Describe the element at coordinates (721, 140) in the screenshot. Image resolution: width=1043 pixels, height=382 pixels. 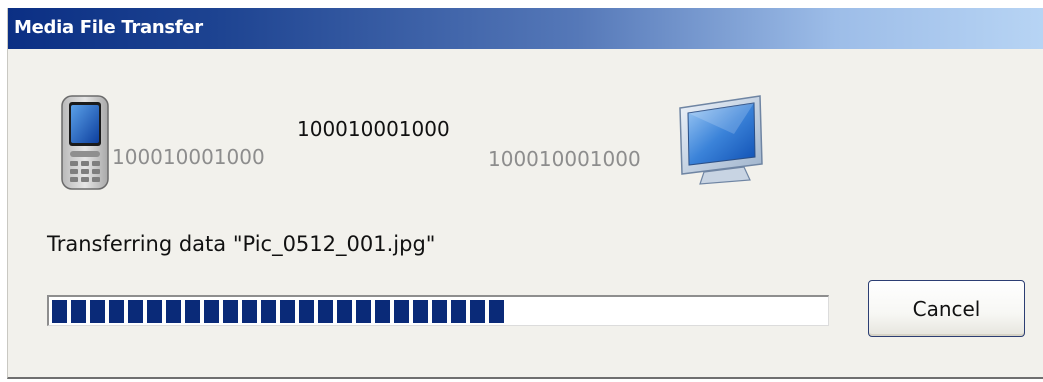
I see `computer-monitor-icon` at that location.